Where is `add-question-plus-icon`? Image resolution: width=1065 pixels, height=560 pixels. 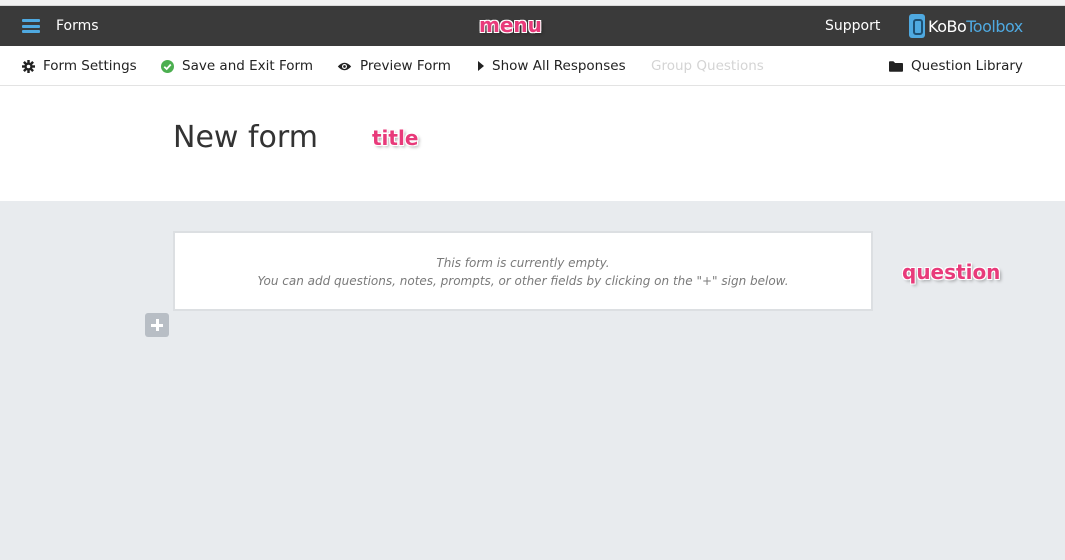 add-question-plus-icon is located at coordinates (157, 325).